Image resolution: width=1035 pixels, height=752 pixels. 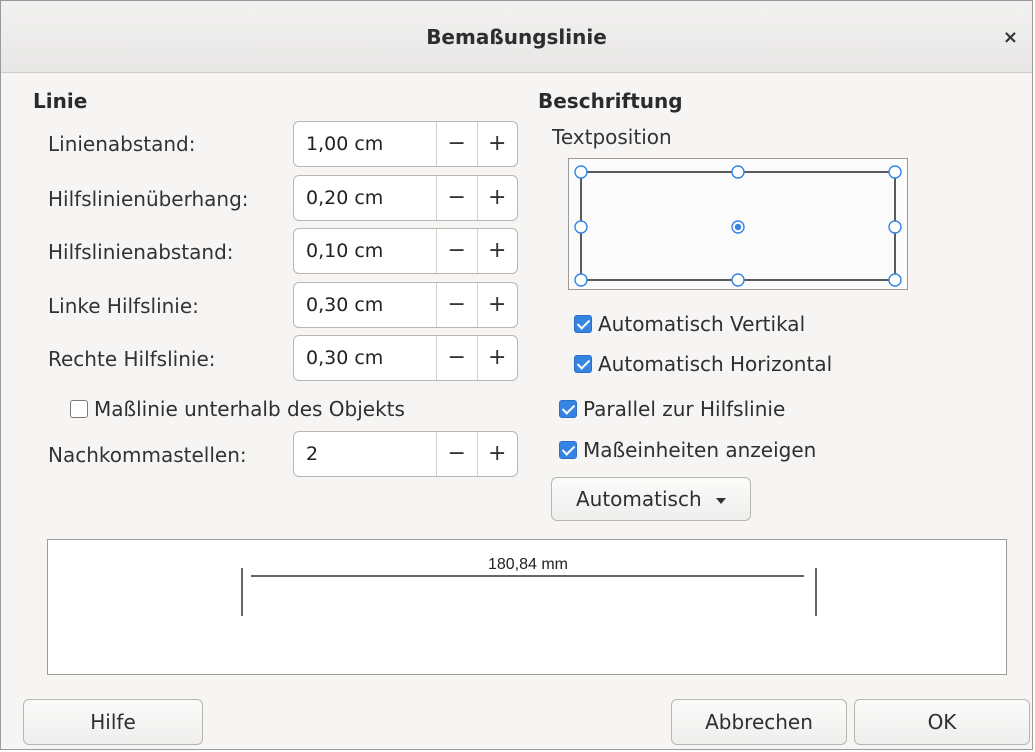 I want to click on textposition-grid, so click(x=738, y=226).